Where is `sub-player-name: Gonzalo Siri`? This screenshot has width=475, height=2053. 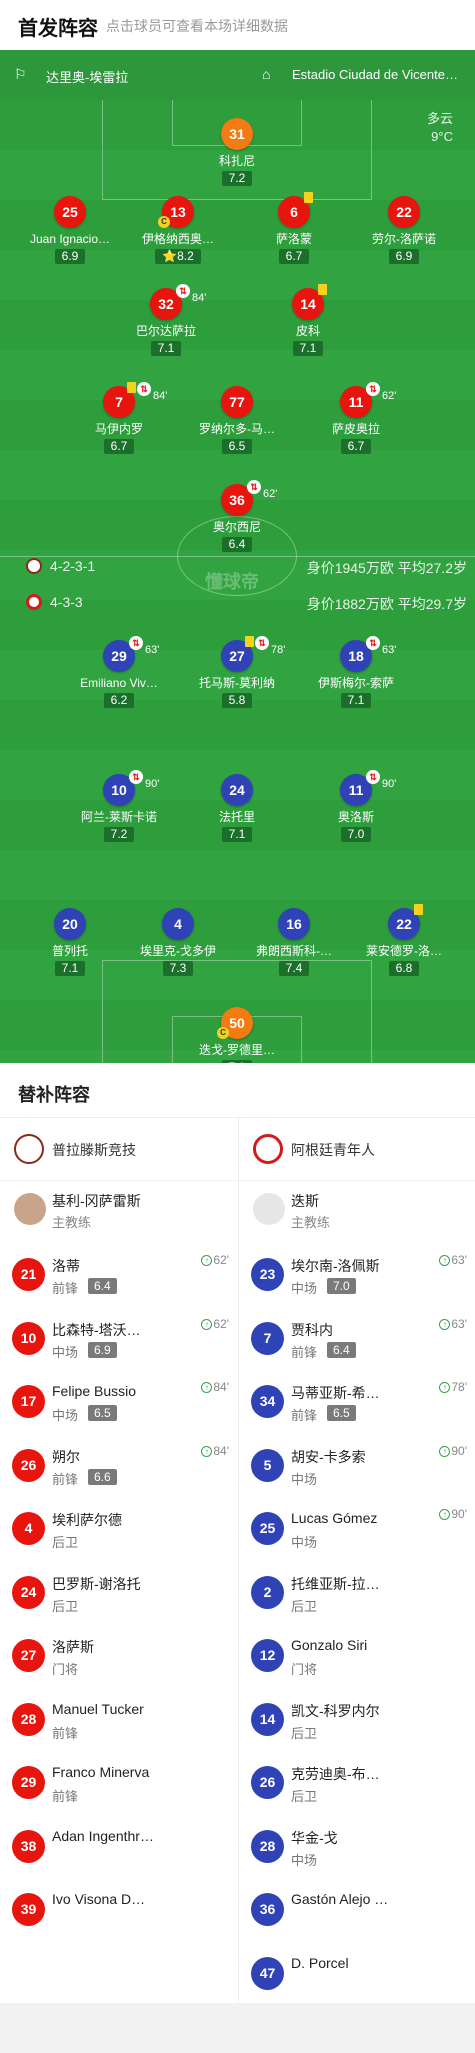
sub-player-name: Gonzalo Siri is located at coordinates (329, 1645).